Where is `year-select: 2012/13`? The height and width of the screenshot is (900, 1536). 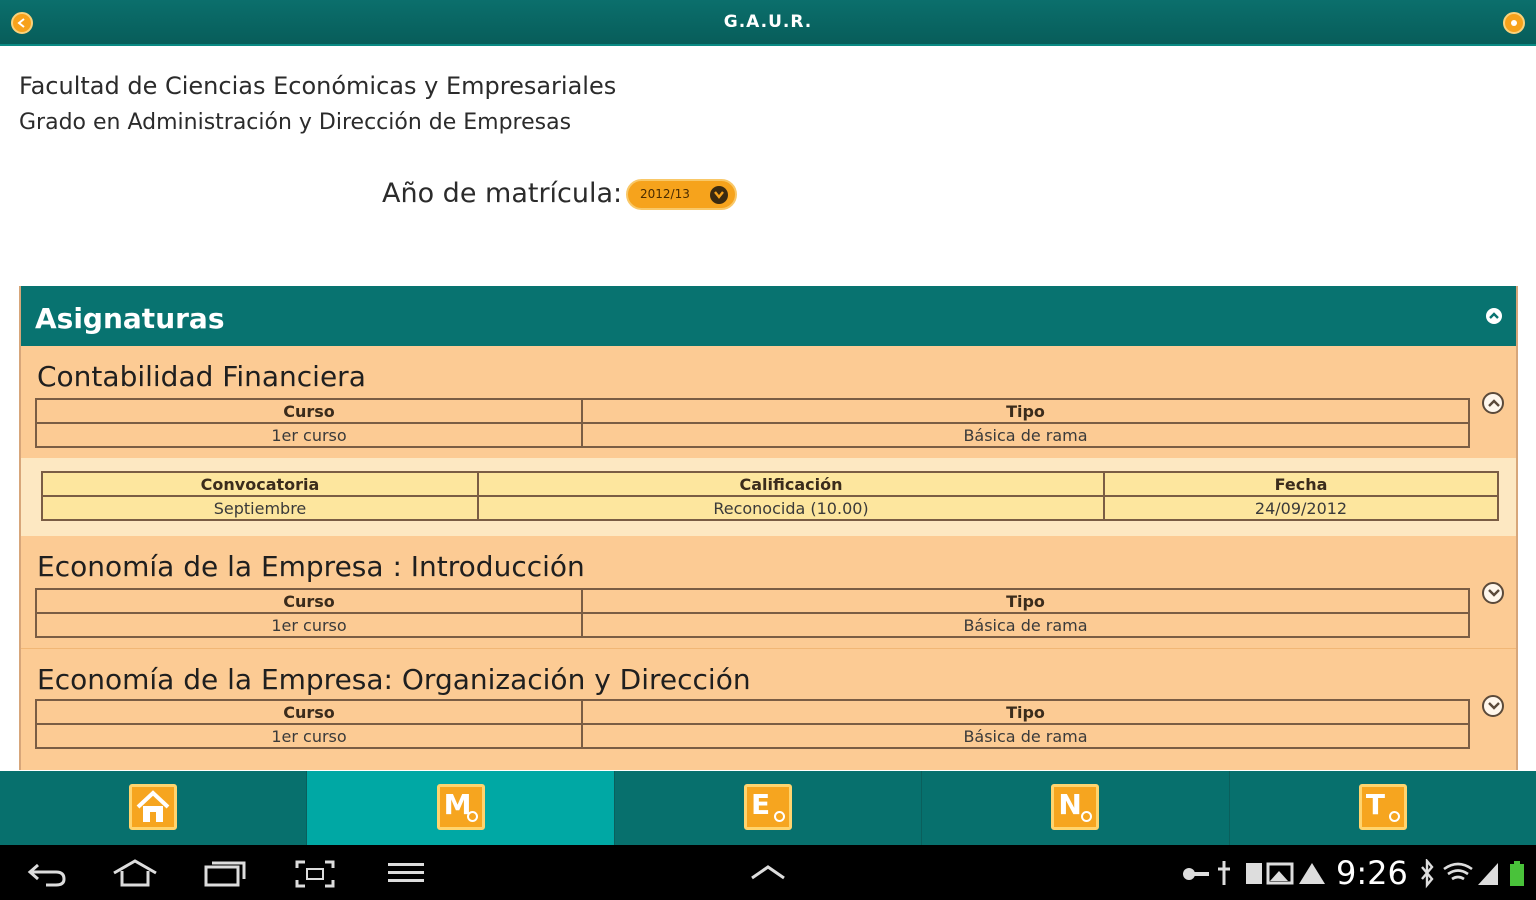
year-select: 2012/13 is located at coordinates (681, 194).